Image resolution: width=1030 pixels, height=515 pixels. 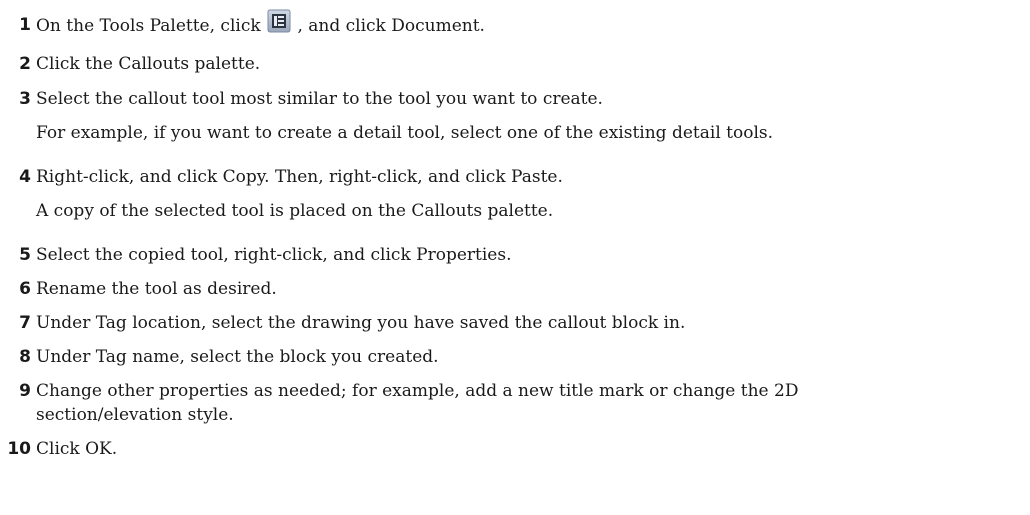 What do you see at coordinates (25, 289) in the screenshot?
I see `step-number: 6` at bounding box center [25, 289].